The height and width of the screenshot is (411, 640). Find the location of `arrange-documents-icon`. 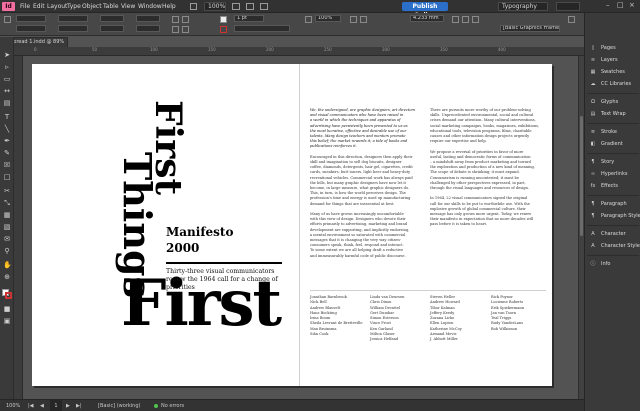

arrange-documents-icon is located at coordinates (264, 6).